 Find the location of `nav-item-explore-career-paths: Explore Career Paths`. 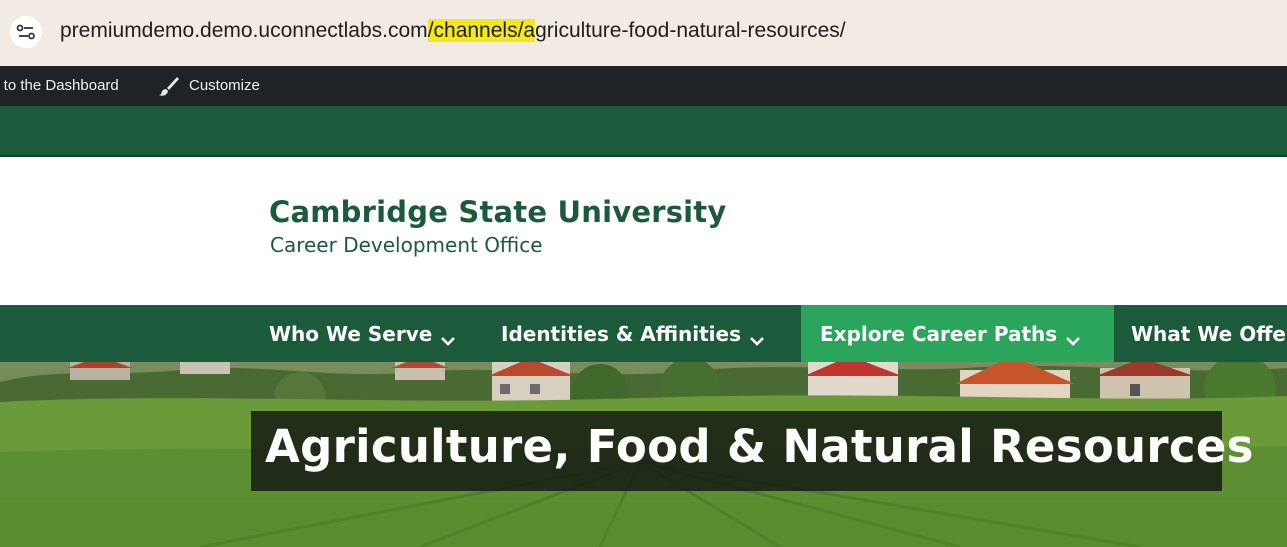

nav-item-explore-career-paths: Explore Career Paths is located at coordinates (957, 333).